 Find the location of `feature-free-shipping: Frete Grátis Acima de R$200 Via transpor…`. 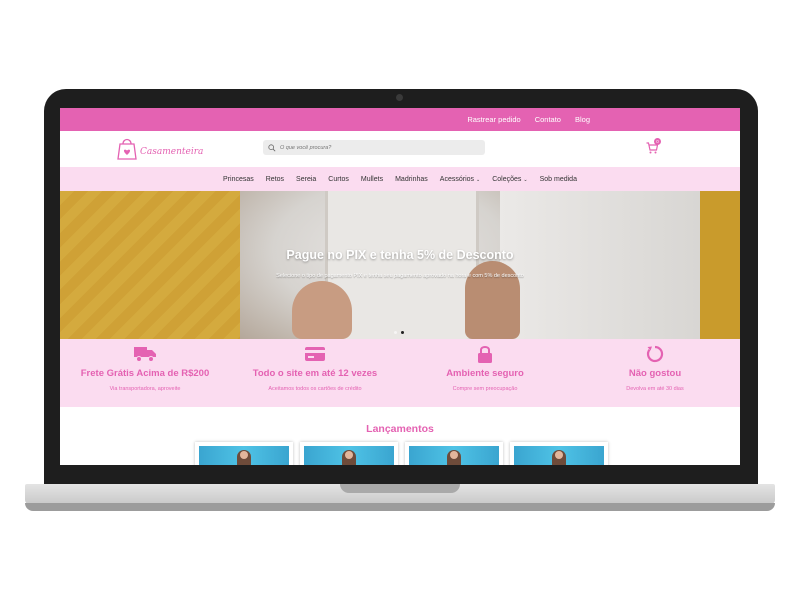

feature-free-shipping: Frete Grátis Acima de R$200 Via transpor… is located at coordinates (145, 373).